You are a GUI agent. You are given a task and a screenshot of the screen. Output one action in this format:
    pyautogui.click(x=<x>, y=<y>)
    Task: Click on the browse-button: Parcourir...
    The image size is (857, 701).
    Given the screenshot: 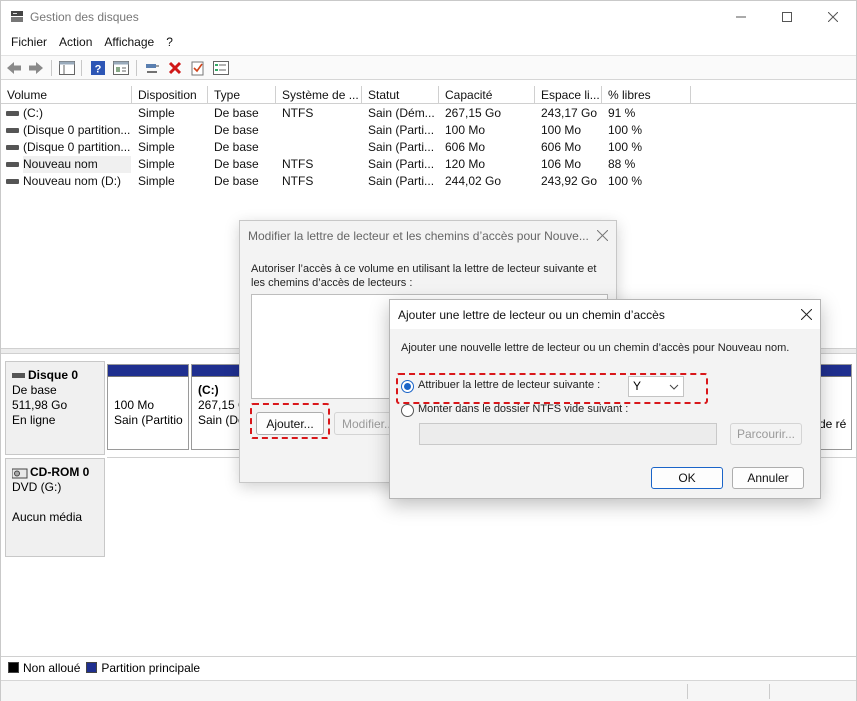 What is the action you would take?
    pyautogui.click(x=766, y=434)
    